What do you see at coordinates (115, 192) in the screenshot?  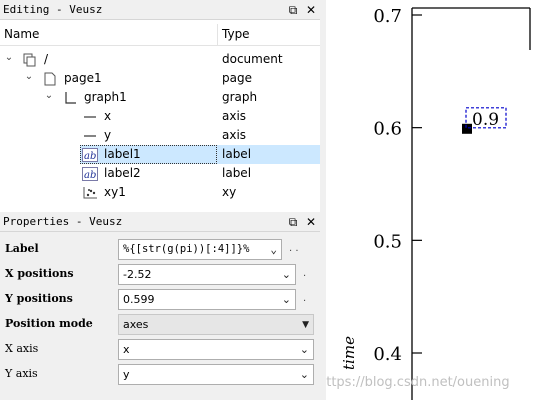 I see `tree-node-name: xy1` at bounding box center [115, 192].